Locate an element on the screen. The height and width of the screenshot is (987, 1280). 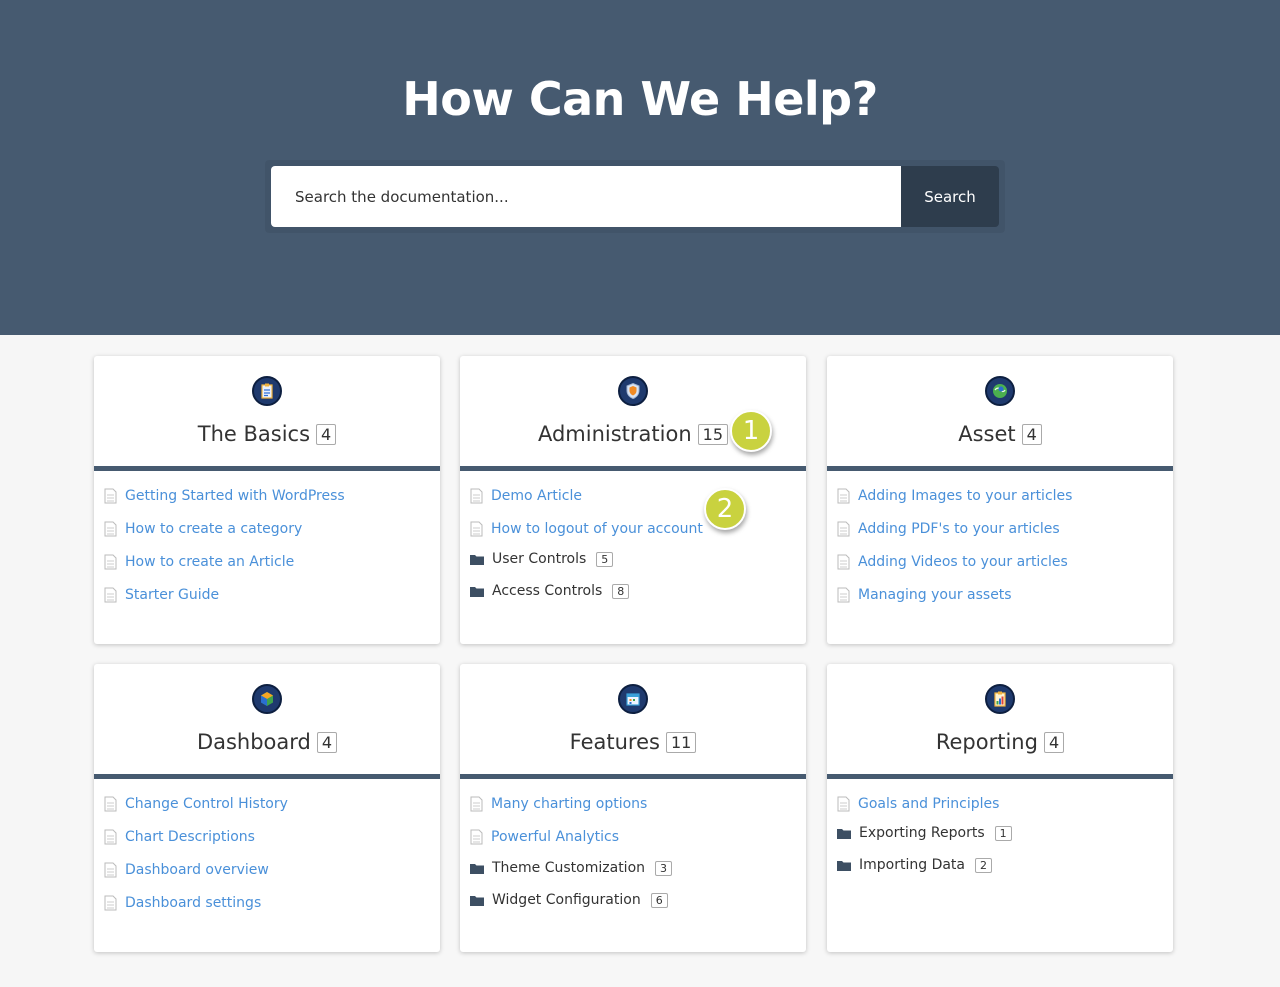
list-item: Many charting options is located at coordinates (635, 803).